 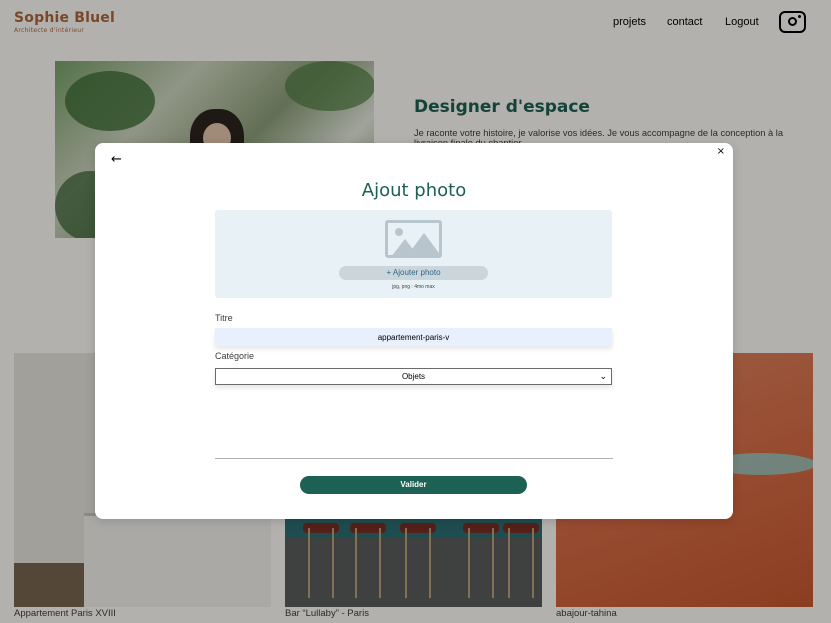 What do you see at coordinates (413, 485) in the screenshot?
I see `submit-button: Valider` at bounding box center [413, 485].